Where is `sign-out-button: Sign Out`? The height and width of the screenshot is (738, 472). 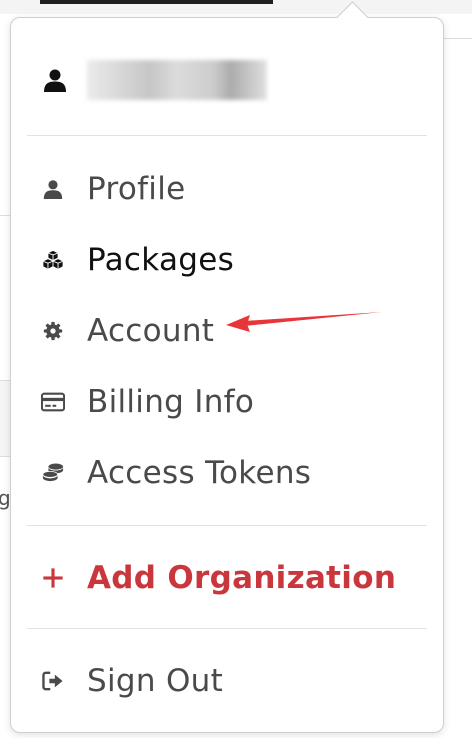 sign-out-button: Sign Out is located at coordinates (132, 681).